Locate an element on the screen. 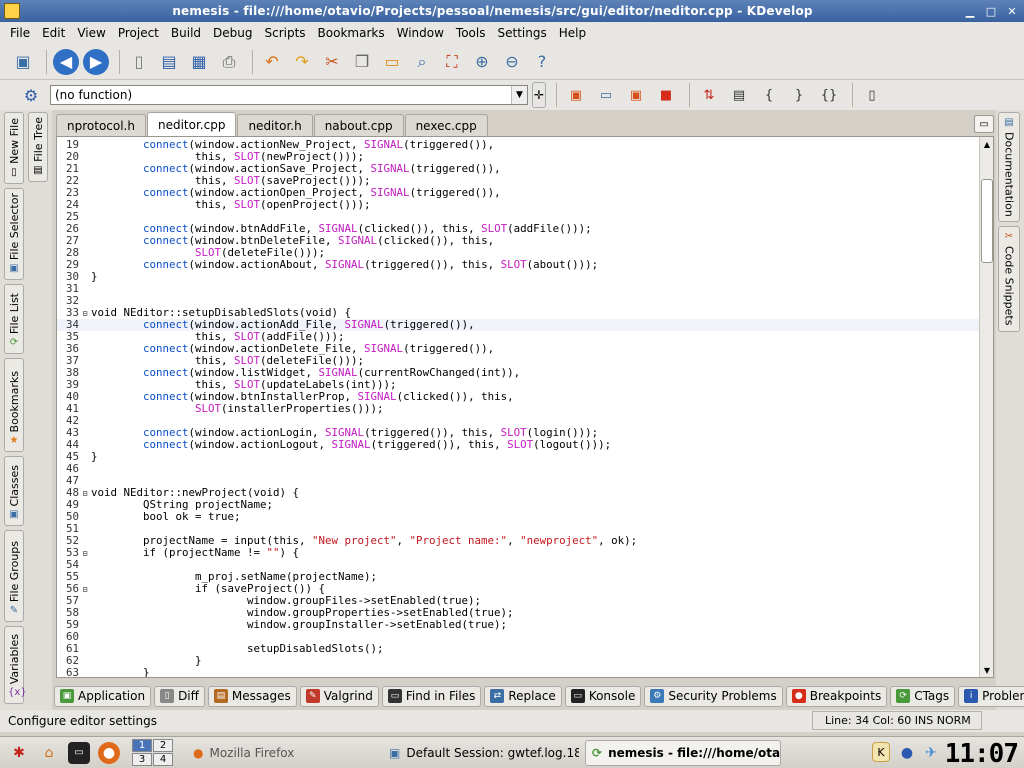  tab-file-list: File List ⟳ is located at coordinates (14, 319).